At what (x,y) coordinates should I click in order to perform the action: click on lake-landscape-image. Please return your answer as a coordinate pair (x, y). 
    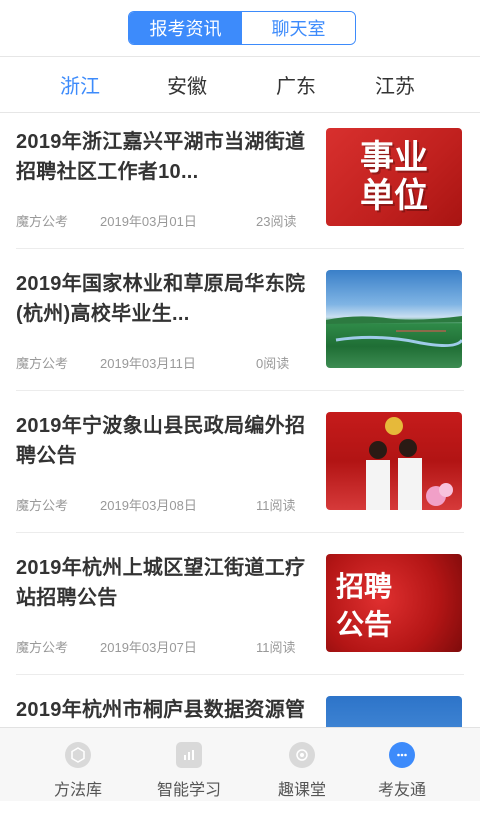
    Looking at the image, I should click on (394, 331).